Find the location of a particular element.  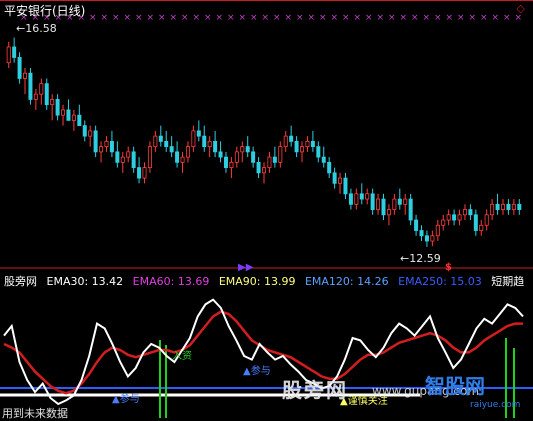

high-arrow-icon: ← is located at coordinates (21, 28).